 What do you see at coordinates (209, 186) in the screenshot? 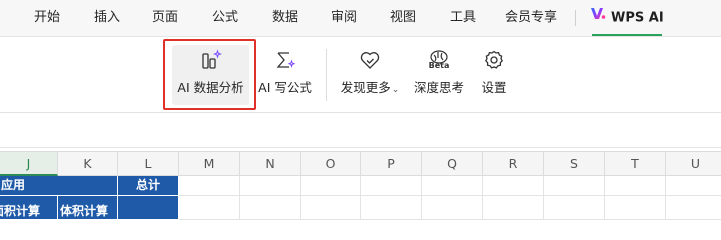
I see `cell-m1` at bounding box center [209, 186].